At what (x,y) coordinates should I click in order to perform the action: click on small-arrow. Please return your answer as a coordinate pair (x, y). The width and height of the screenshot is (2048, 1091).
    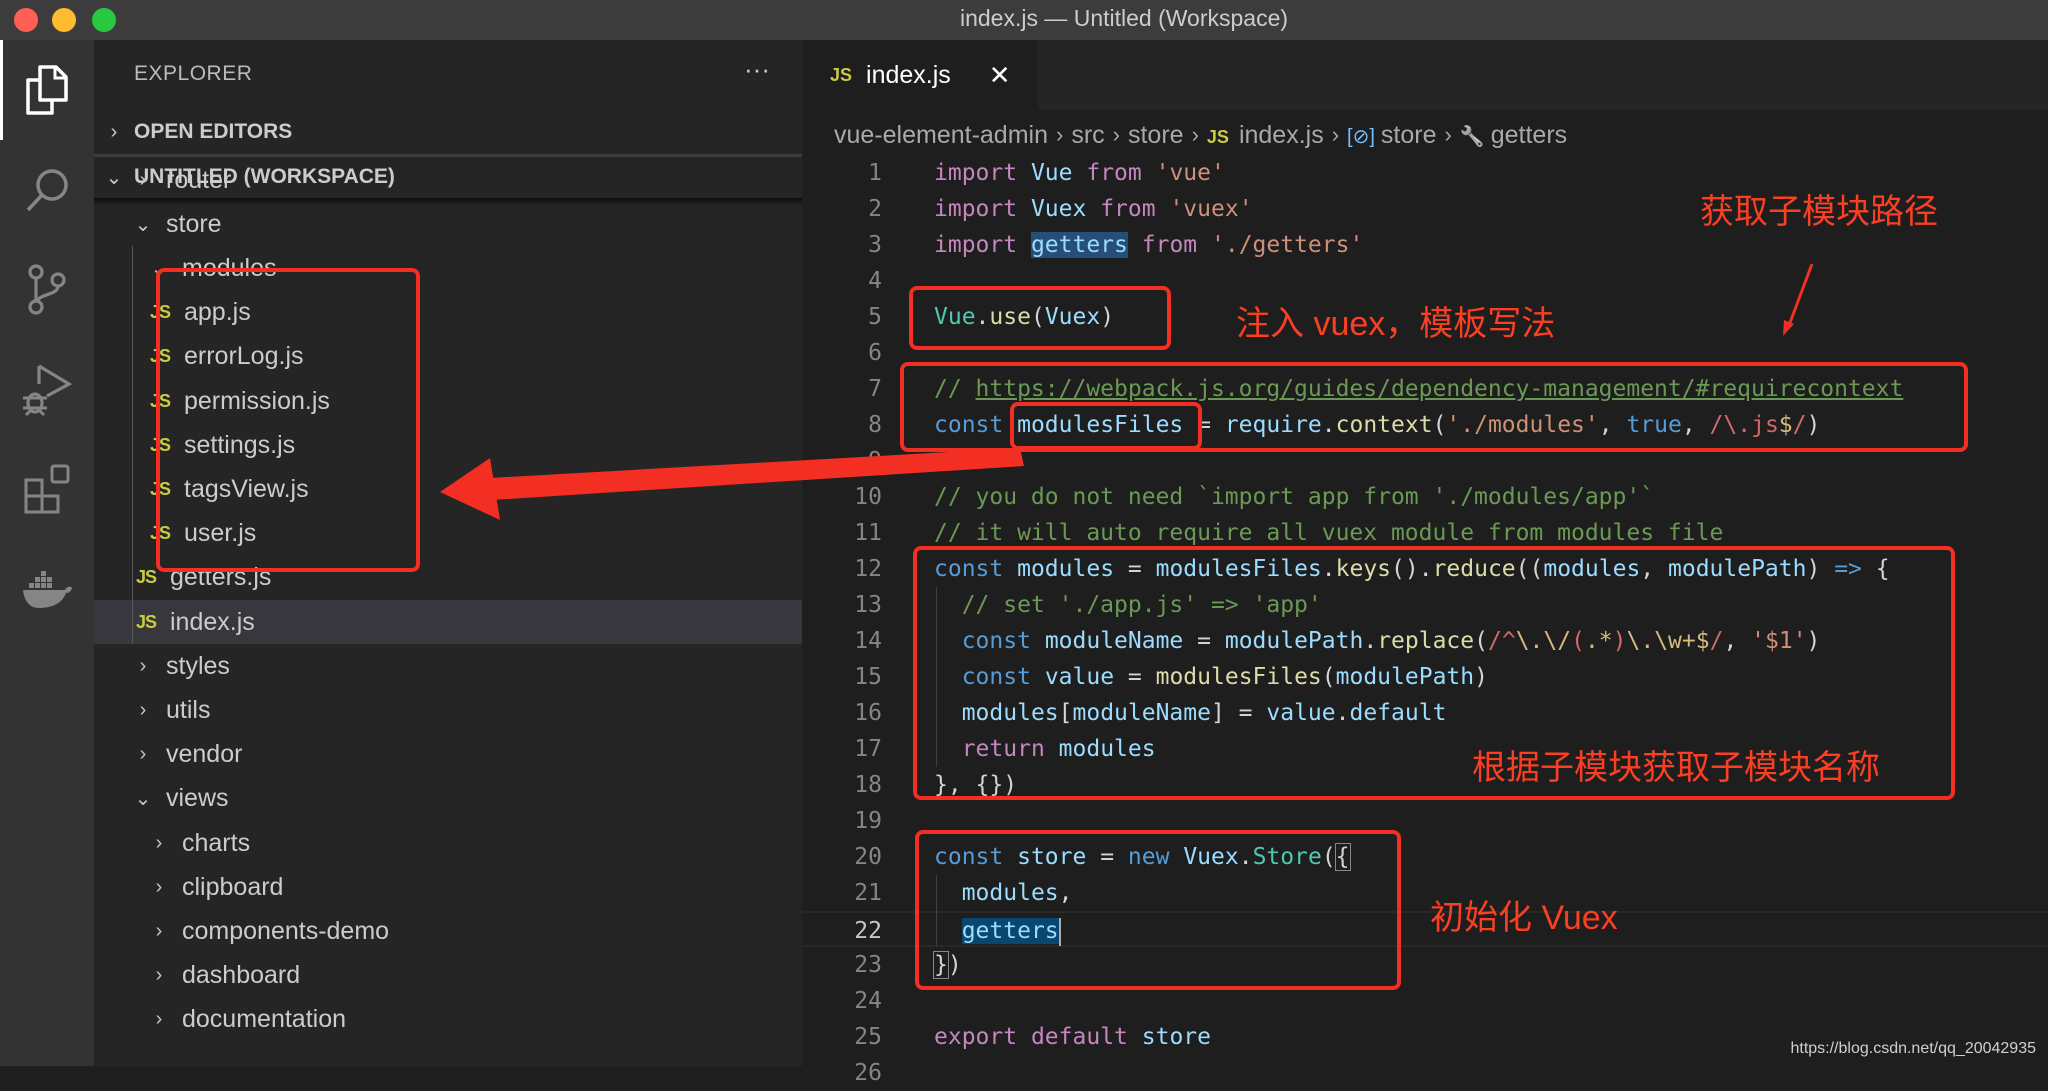
    Looking at the image, I should click on (1798, 299).